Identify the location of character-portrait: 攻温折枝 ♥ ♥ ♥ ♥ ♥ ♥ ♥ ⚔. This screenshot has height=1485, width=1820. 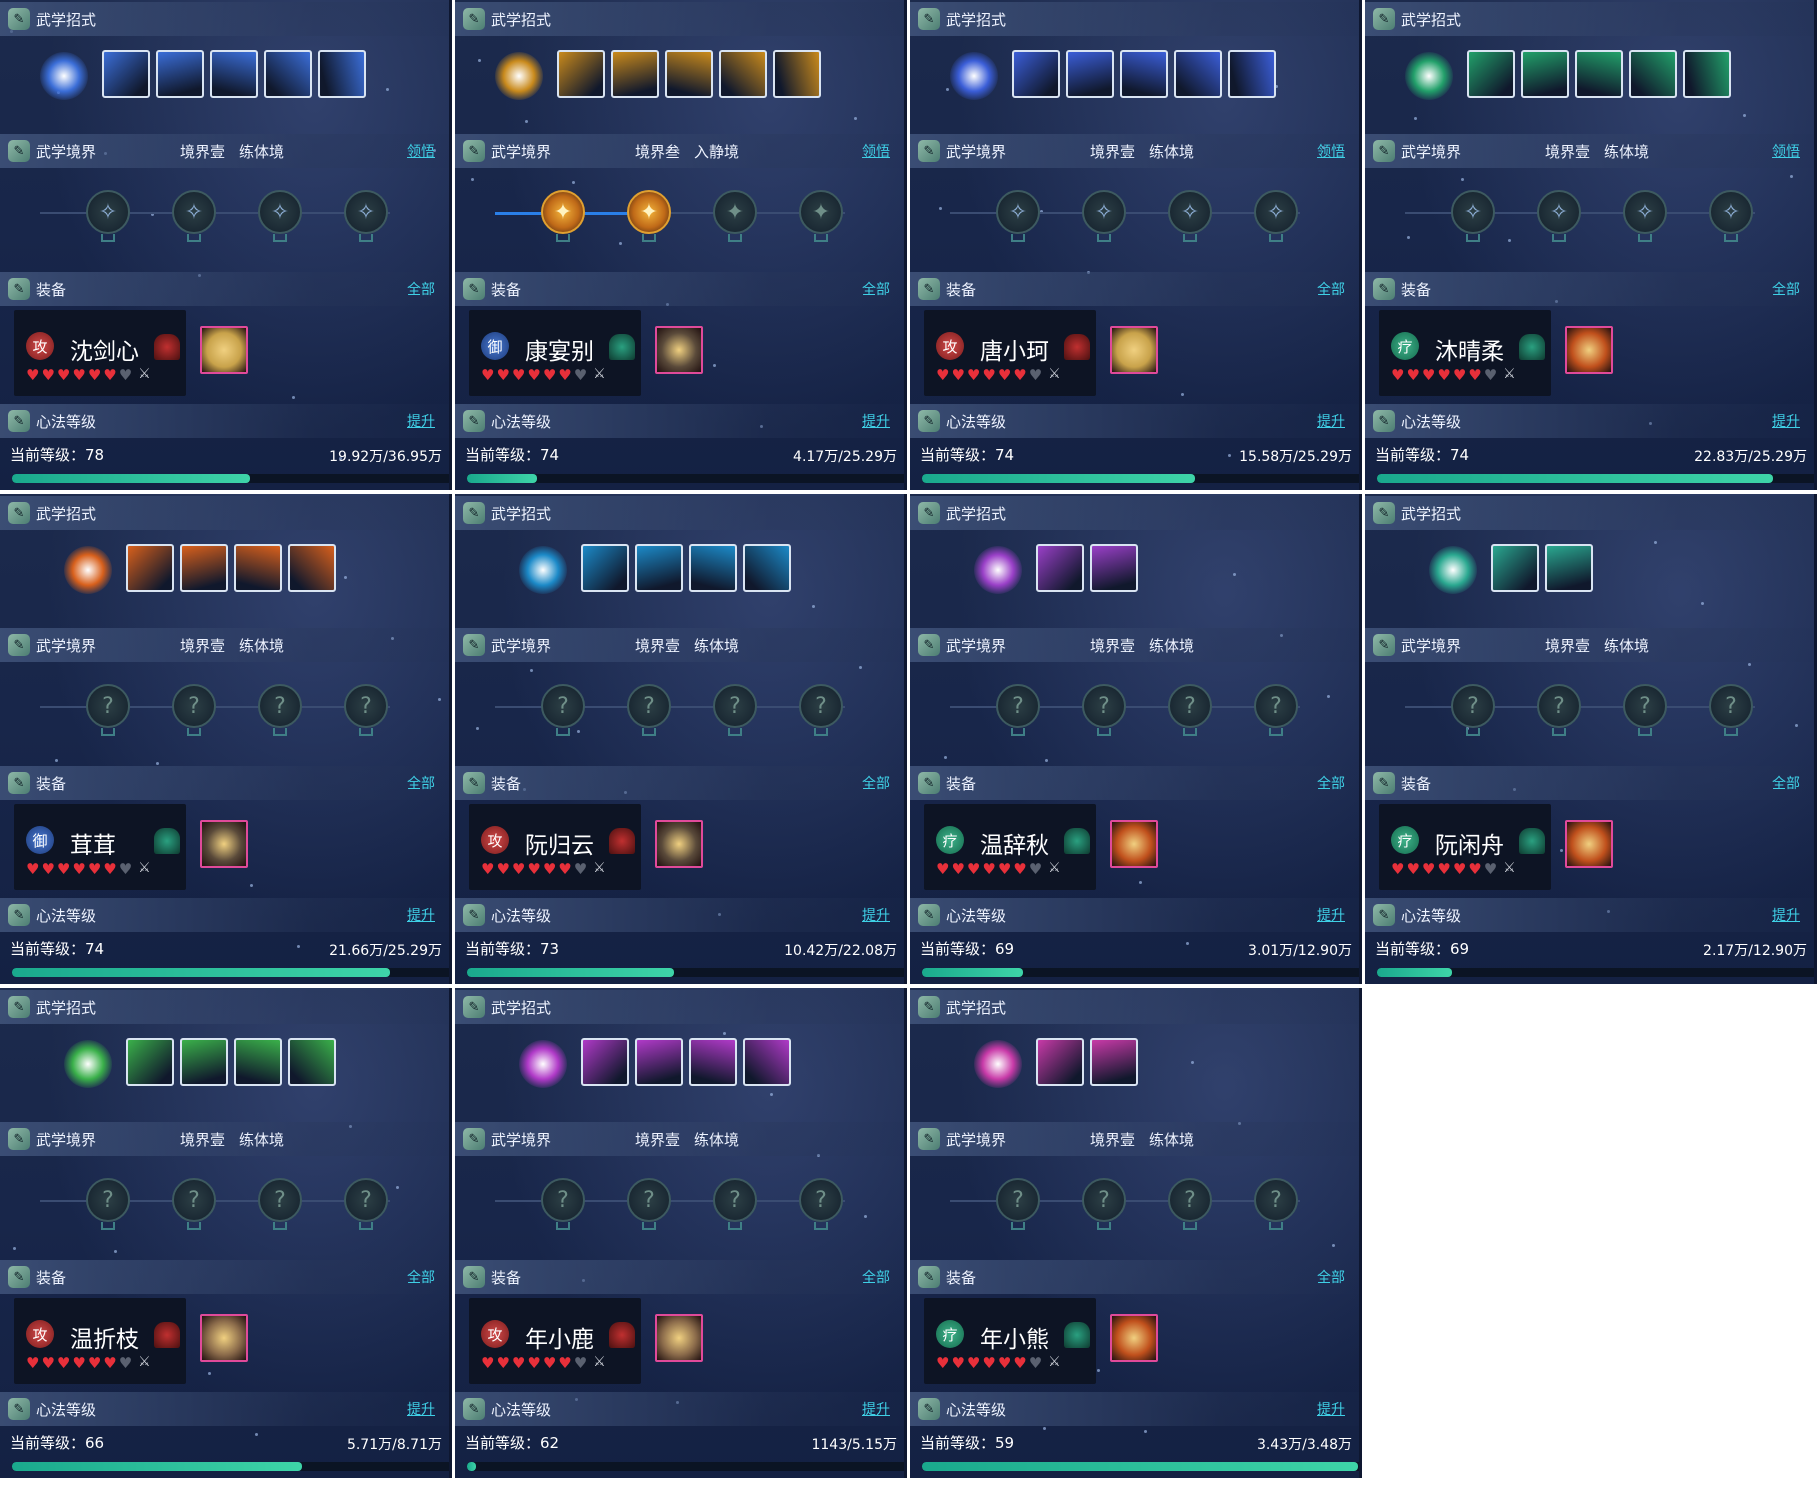
(100, 1341).